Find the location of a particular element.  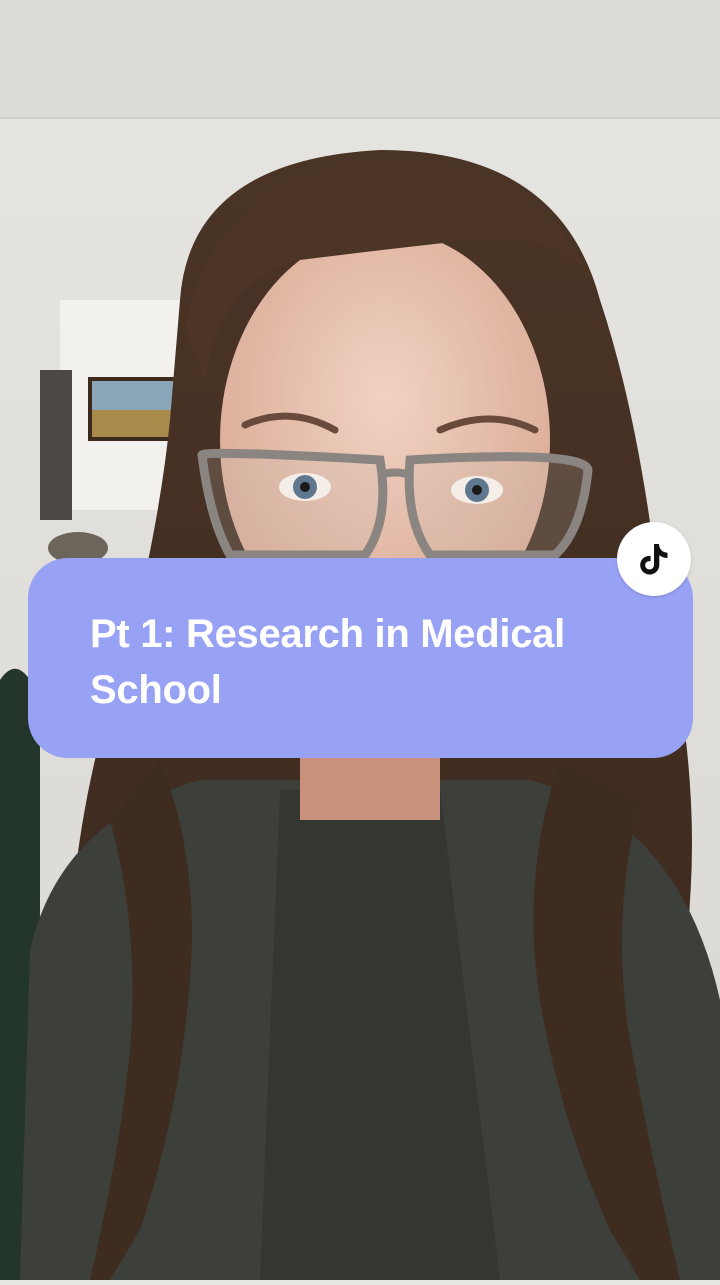

tiktok-badge is located at coordinates (654, 559).